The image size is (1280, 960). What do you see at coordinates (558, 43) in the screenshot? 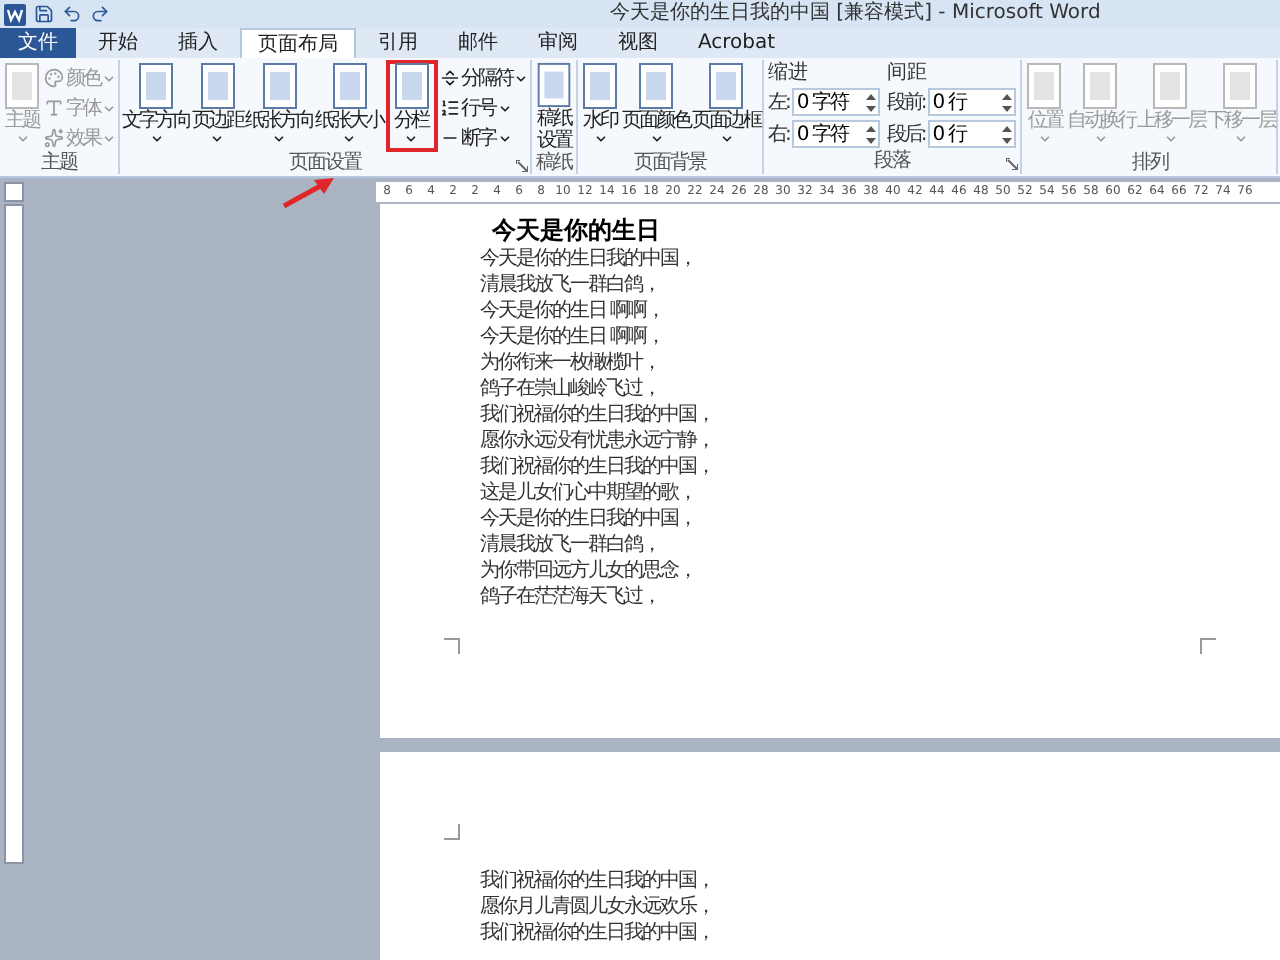
I see `ribbon-tab: 审阅` at bounding box center [558, 43].